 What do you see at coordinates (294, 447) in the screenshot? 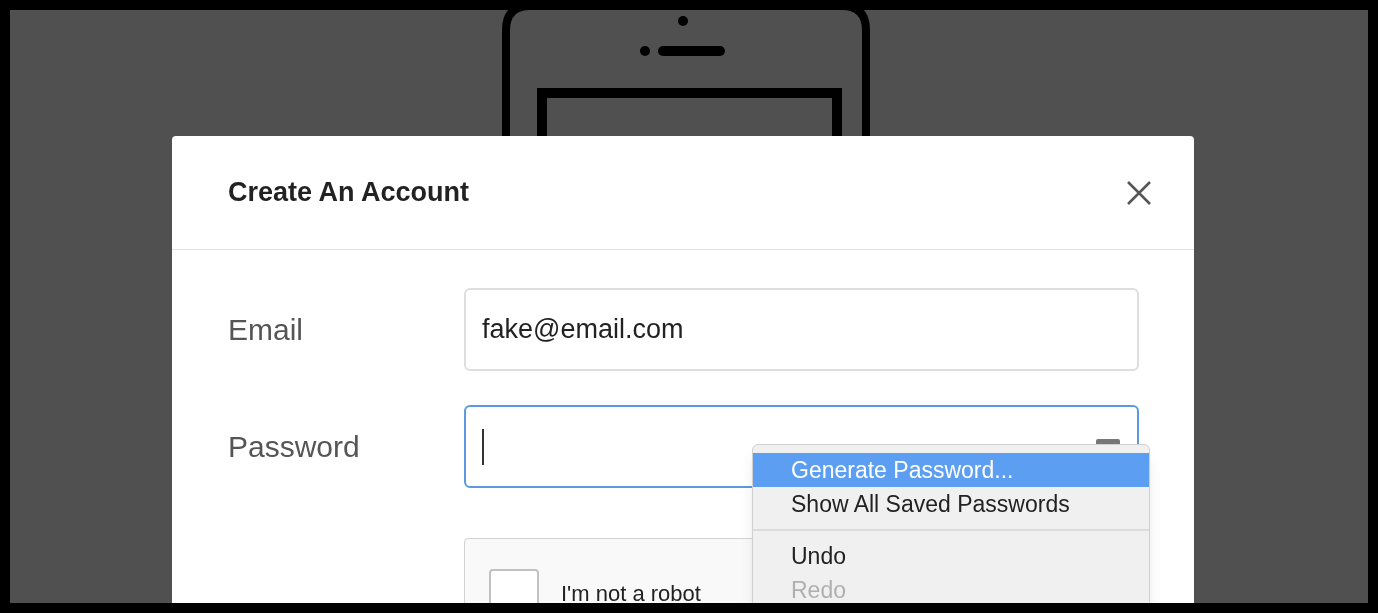
I see `field-label: Password` at bounding box center [294, 447].